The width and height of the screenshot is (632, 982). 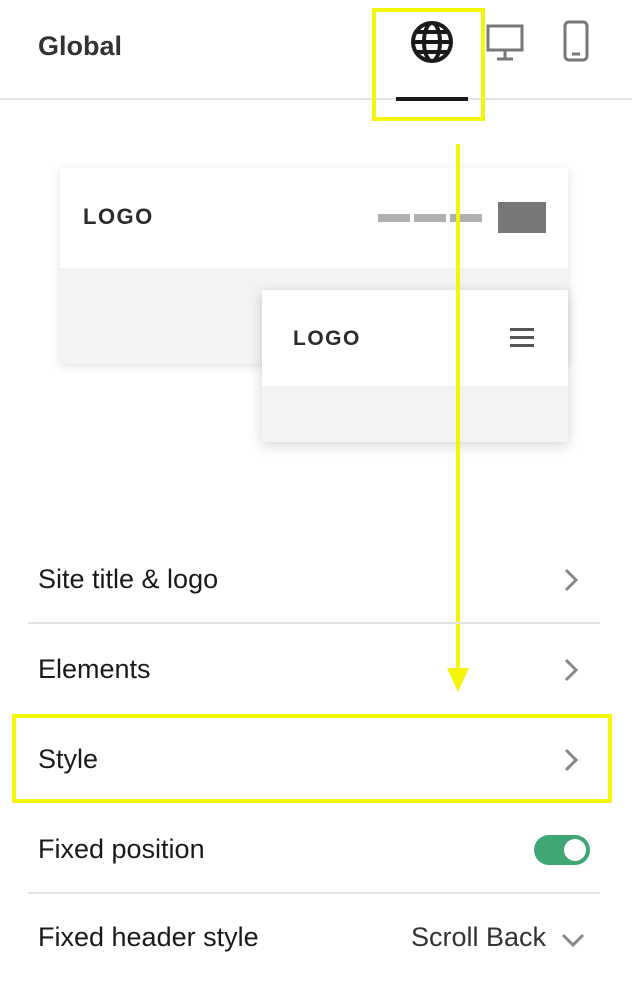 I want to click on menu-item-label: Fixed header style, so click(x=148, y=937).